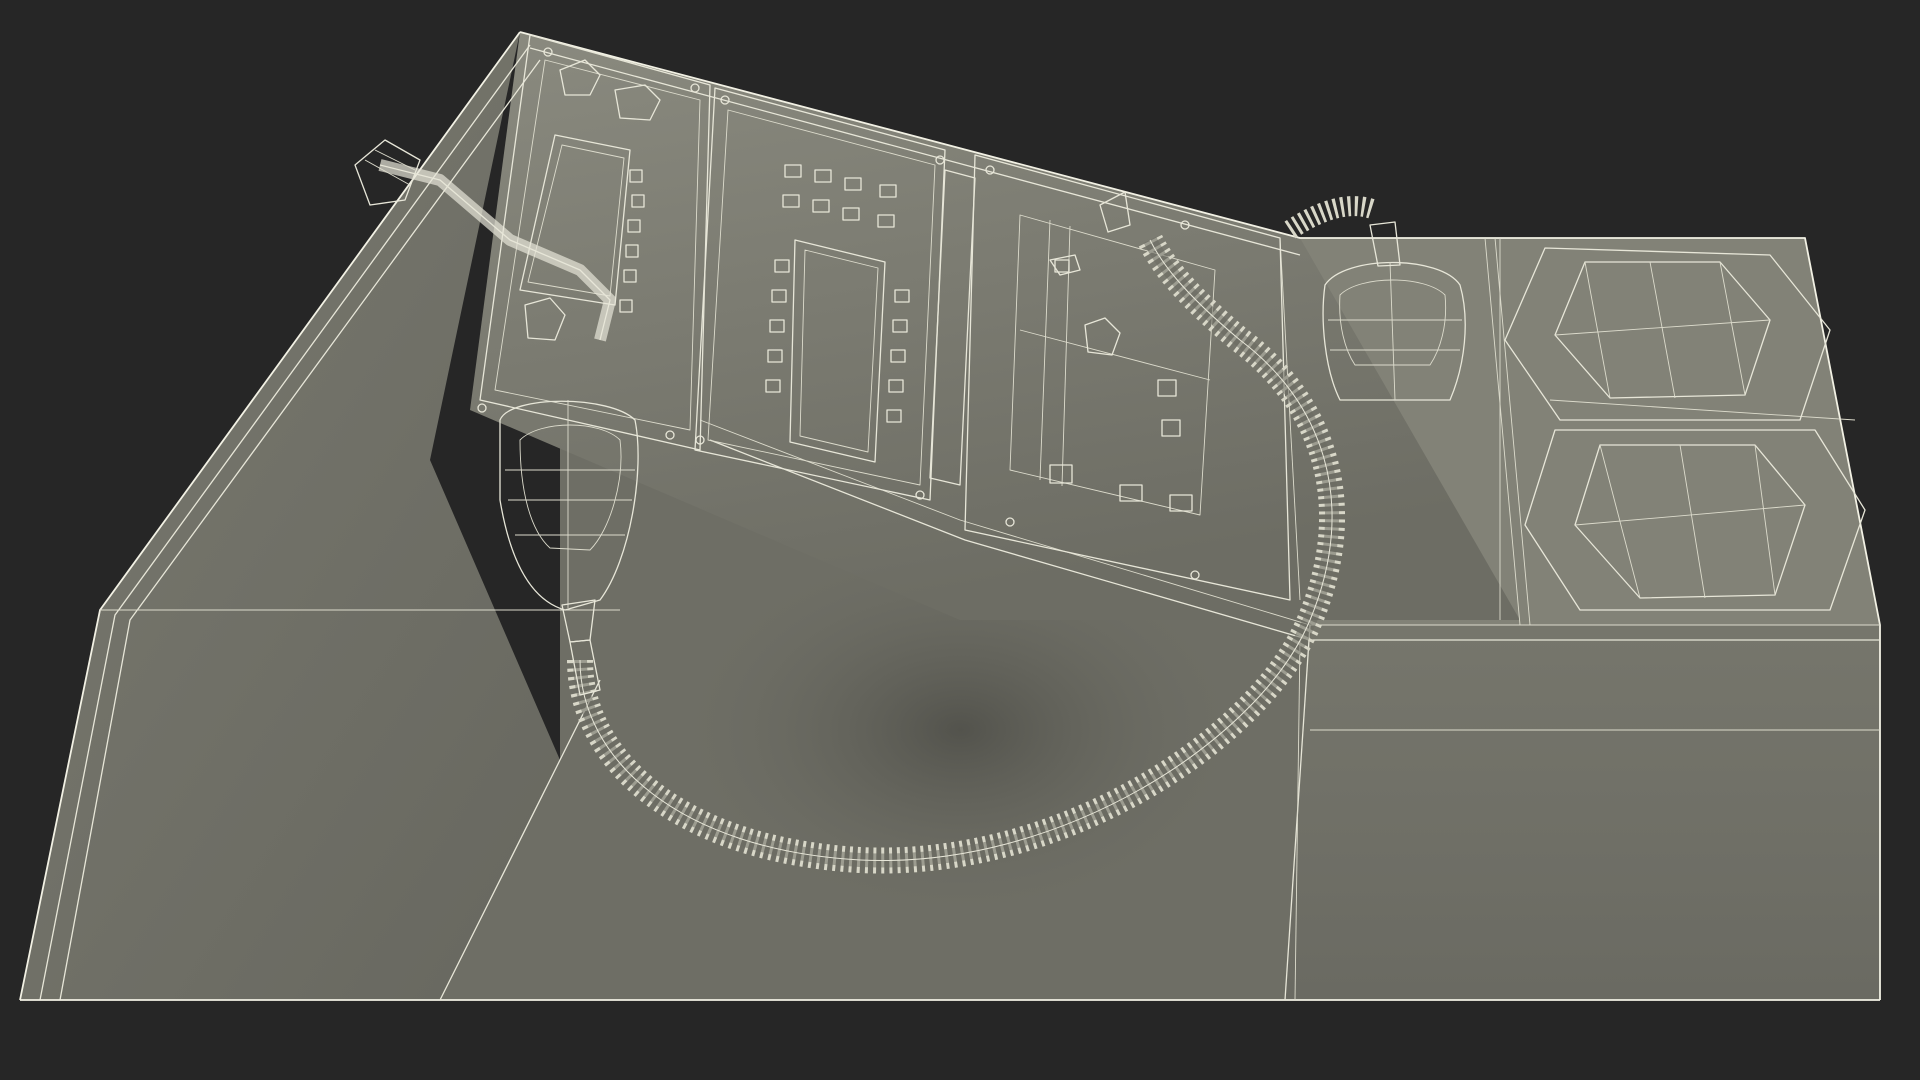 The width and height of the screenshot is (1920, 1080). I want to click on right-block-front-face, so click(1582, 812).